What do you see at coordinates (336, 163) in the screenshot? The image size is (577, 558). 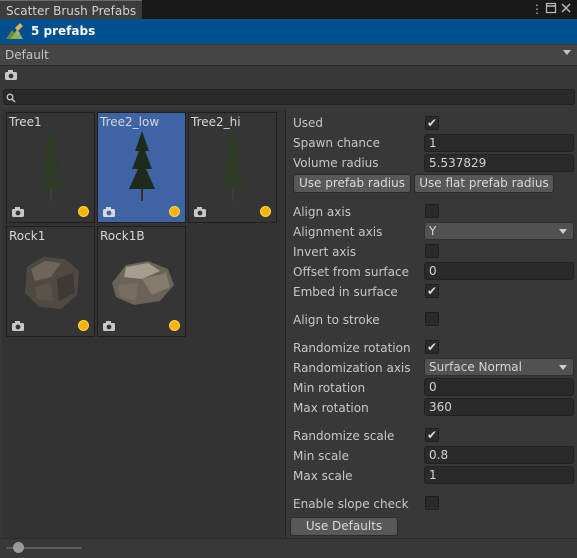 I see `volume-radius-label: Volume radius` at bounding box center [336, 163].